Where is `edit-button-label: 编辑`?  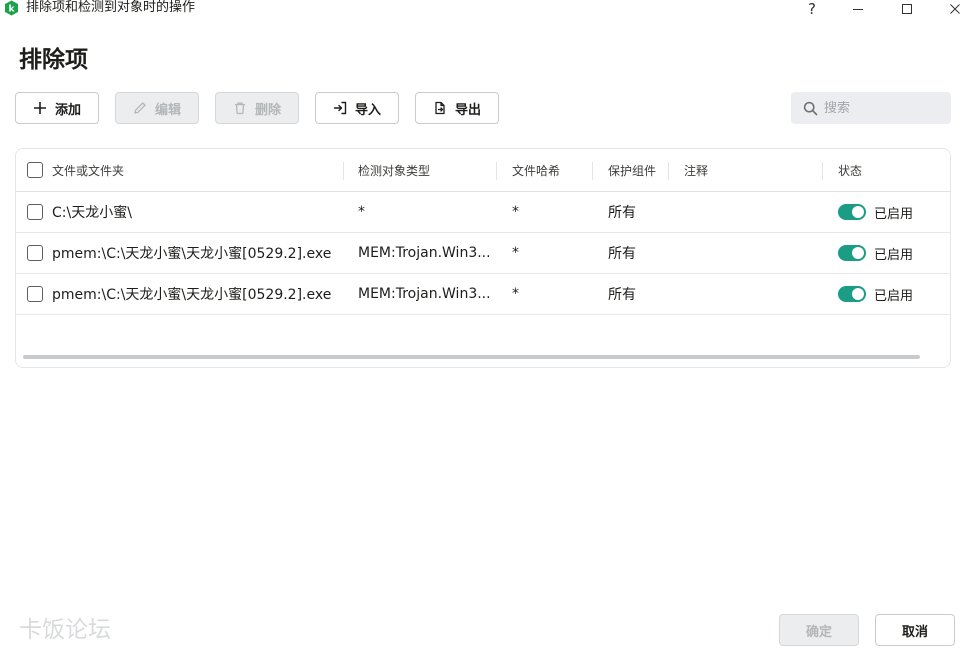
edit-button-label: 编辑 is located at coordinates (167, 110).